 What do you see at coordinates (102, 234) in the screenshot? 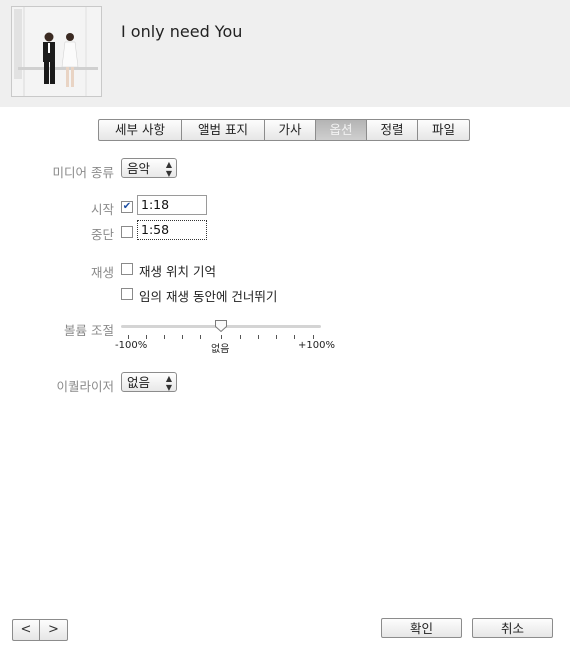
I see `stop-label: 중단` at bounding box center [102, 234].